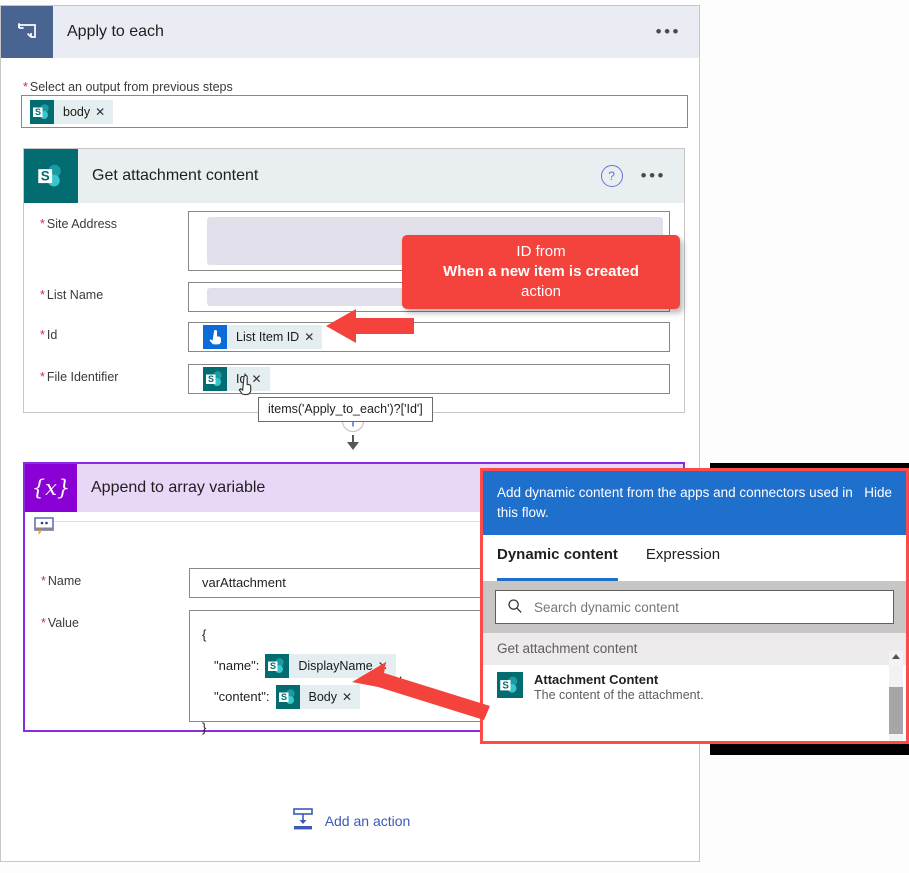 The width and height of the screenshot is (909, 873). What do you see at coordinates (350, 32) in the screenshot?
I see `apply-to-each-header: Apply to each •••` at bounding box center [350, 32].